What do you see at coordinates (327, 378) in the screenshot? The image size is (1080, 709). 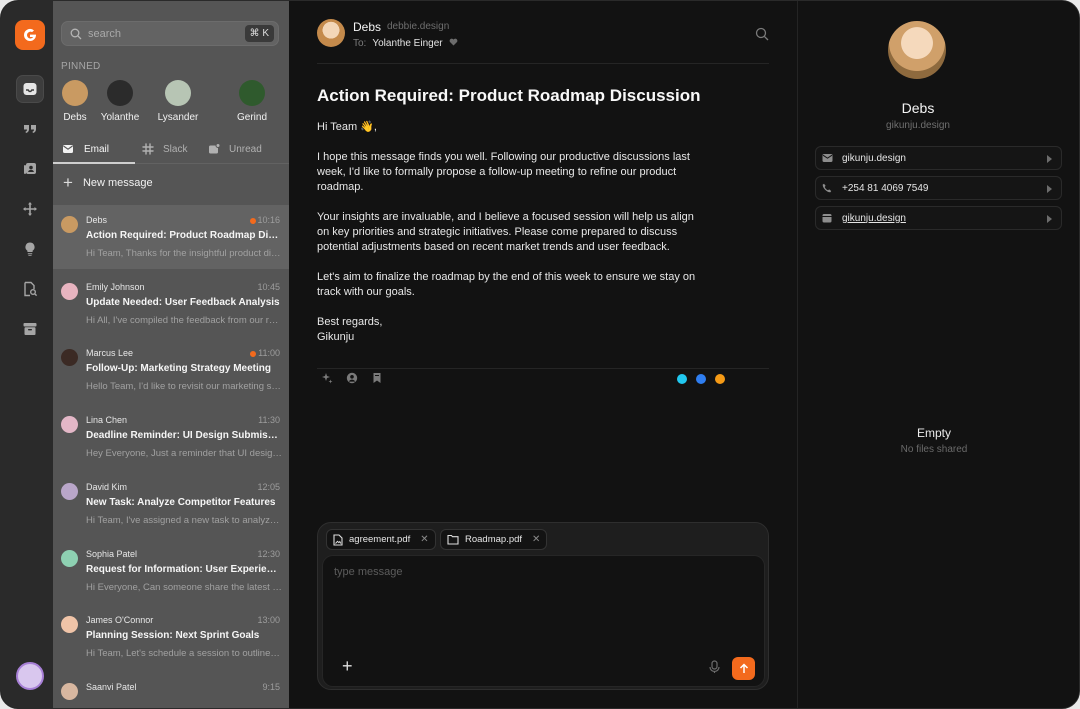 I see `sparkle-icon` at bounding box center [327, 378].